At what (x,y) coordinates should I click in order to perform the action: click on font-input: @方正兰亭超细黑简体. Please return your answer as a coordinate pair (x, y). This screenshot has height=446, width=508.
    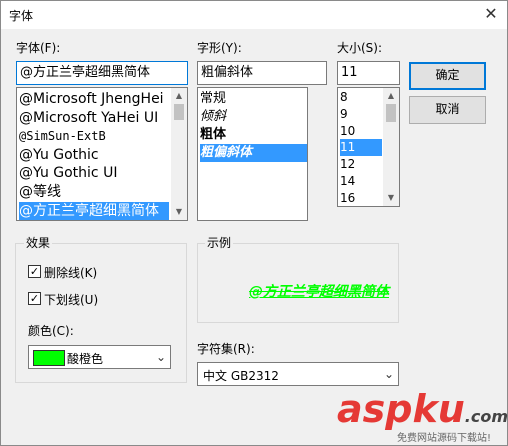
    Looking at the image, I should click on (102, 73).